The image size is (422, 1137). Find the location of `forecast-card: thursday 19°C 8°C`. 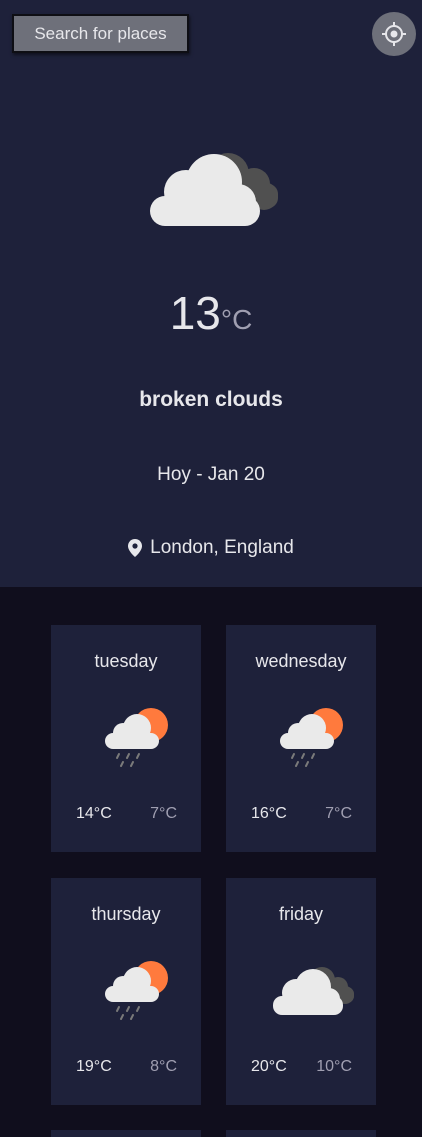

forecast-card: thursday 19°C 8°C is located at coordinates (126, 991).